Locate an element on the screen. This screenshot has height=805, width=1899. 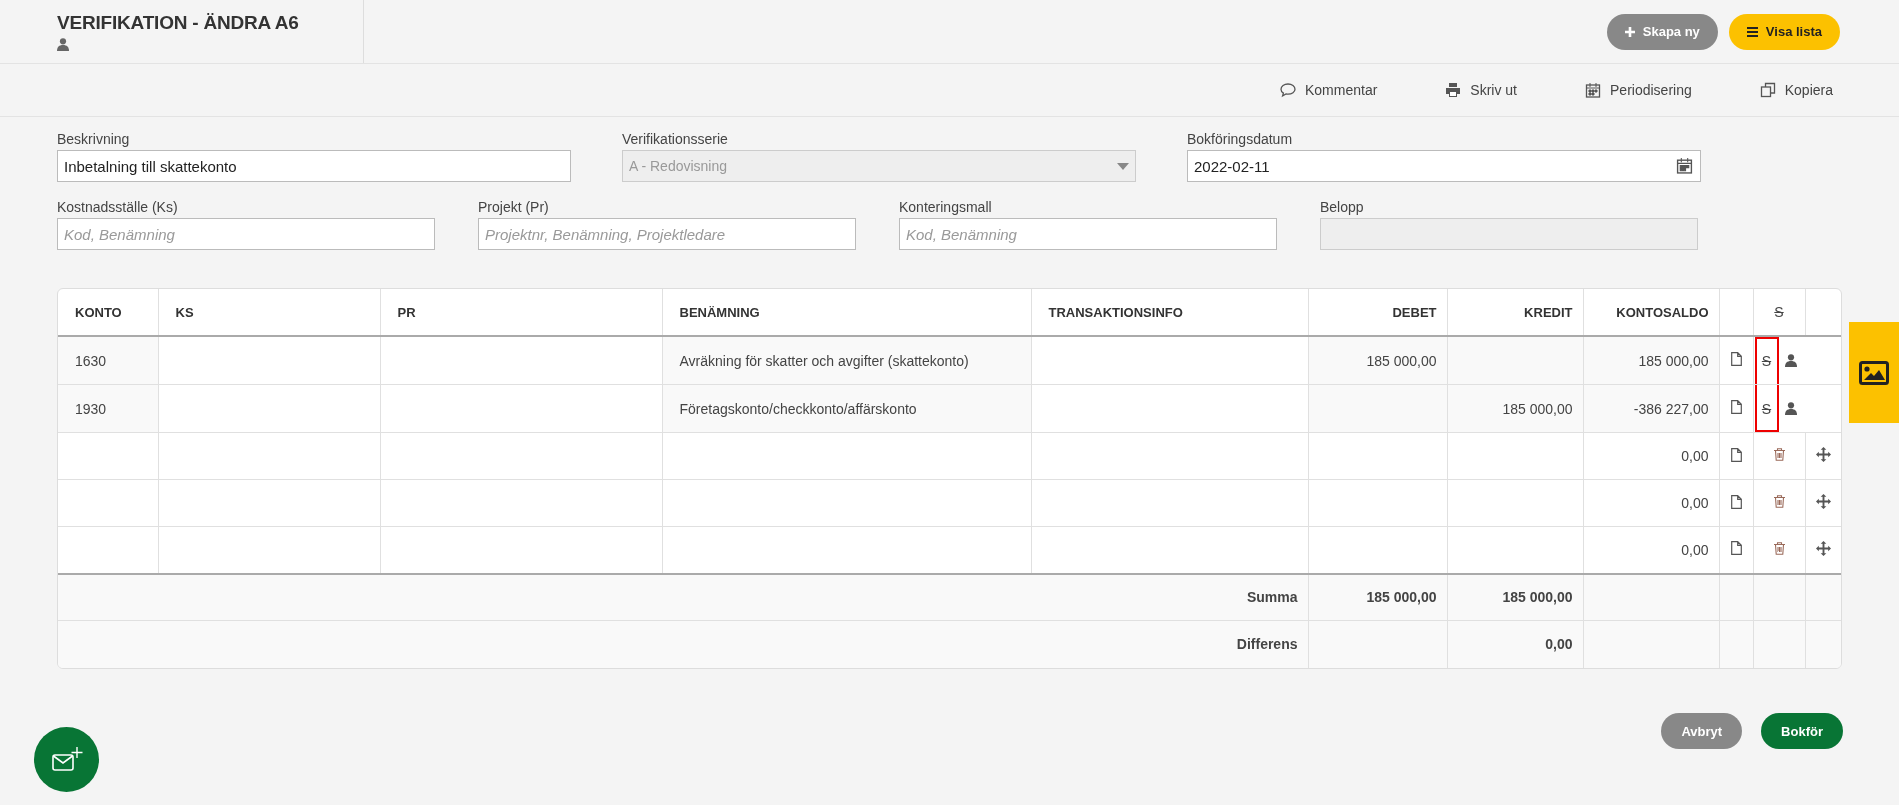
table-cell: Företagskonto/checkkonto/affärskonto is located at coordinates (798, 408).